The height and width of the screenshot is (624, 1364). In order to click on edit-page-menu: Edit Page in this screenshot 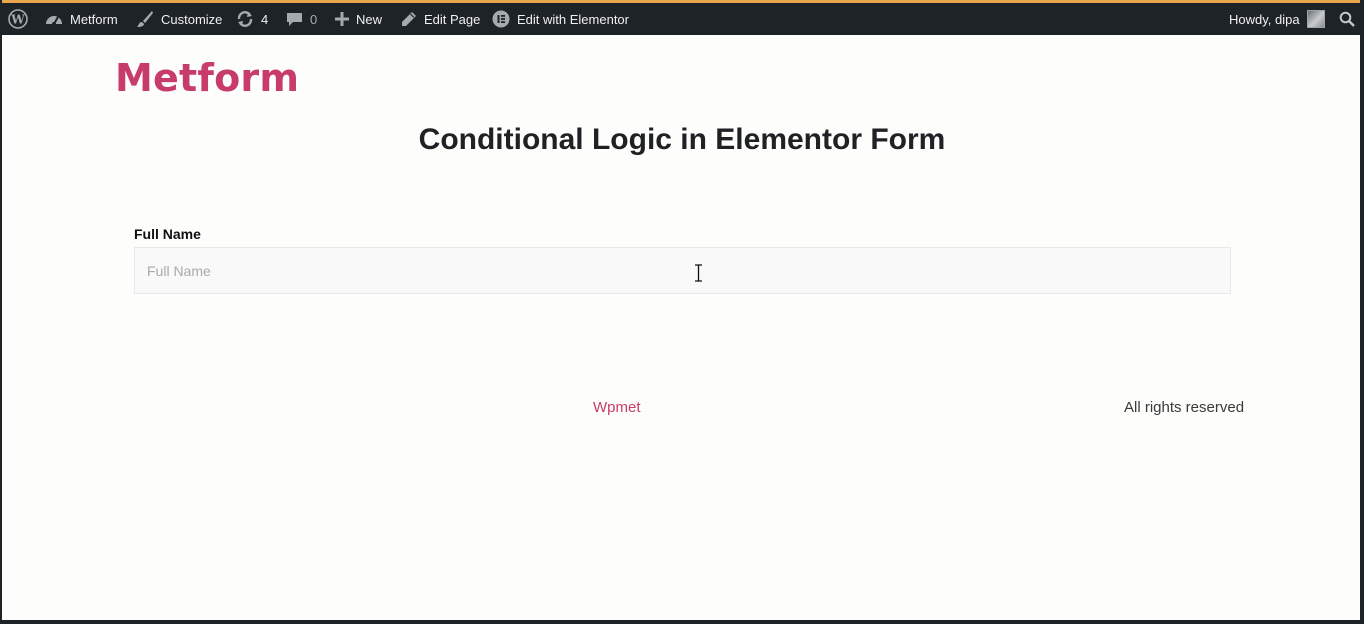, I will do `click(440, 19)`.